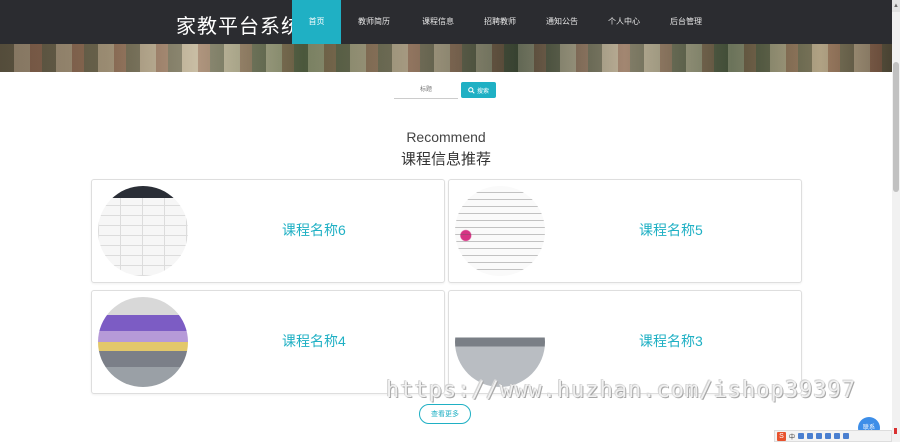 This screenshot has height=442, width=900. I want to click on site-brand: 家教平台系统, so click(239, 24).